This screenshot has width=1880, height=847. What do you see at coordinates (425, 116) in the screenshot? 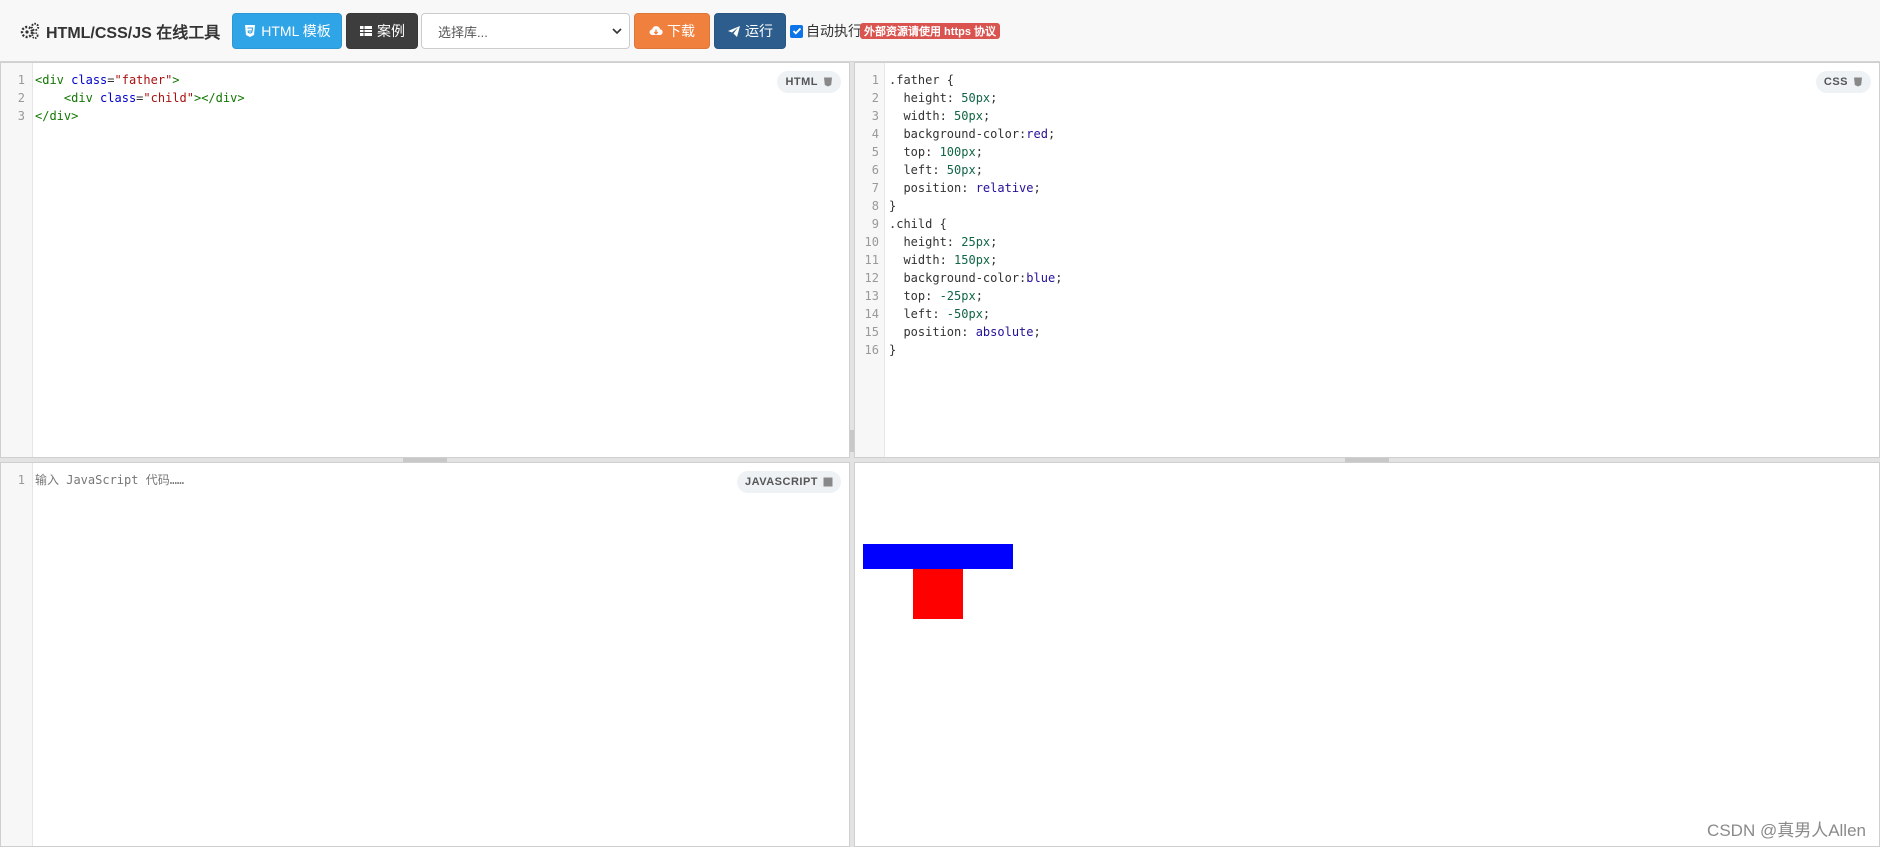
I see `code-line: 3 </div>` at bounding box center [425, 116].